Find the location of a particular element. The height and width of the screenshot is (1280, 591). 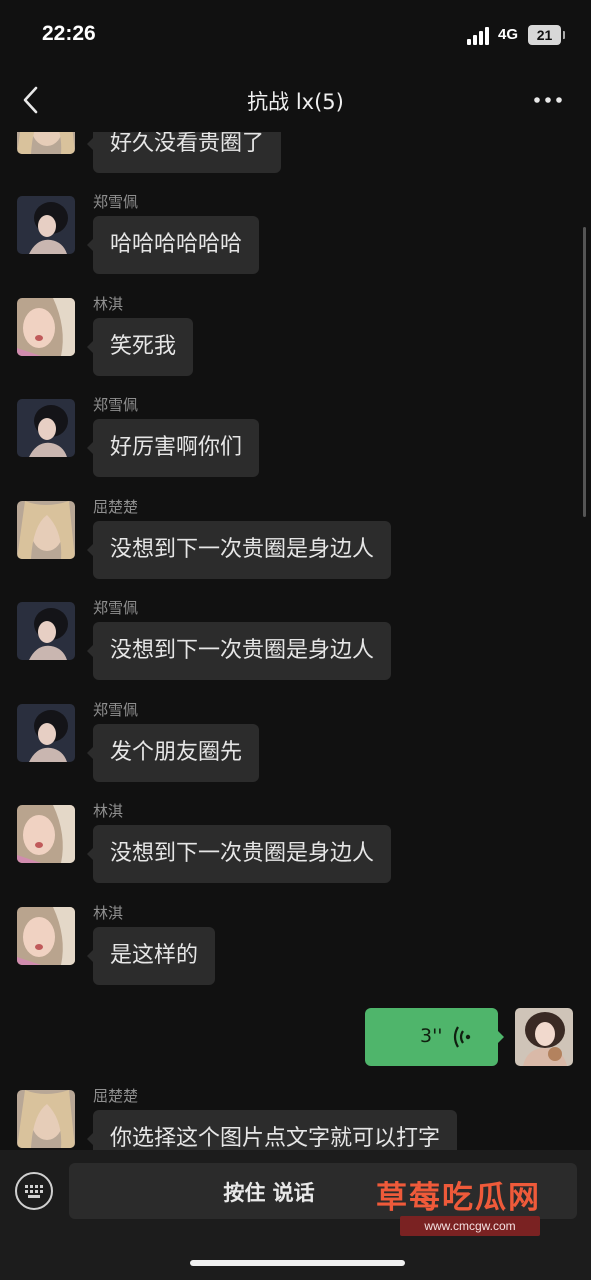

message-bubble: 笑死我 is located at coordinates (140, 347).